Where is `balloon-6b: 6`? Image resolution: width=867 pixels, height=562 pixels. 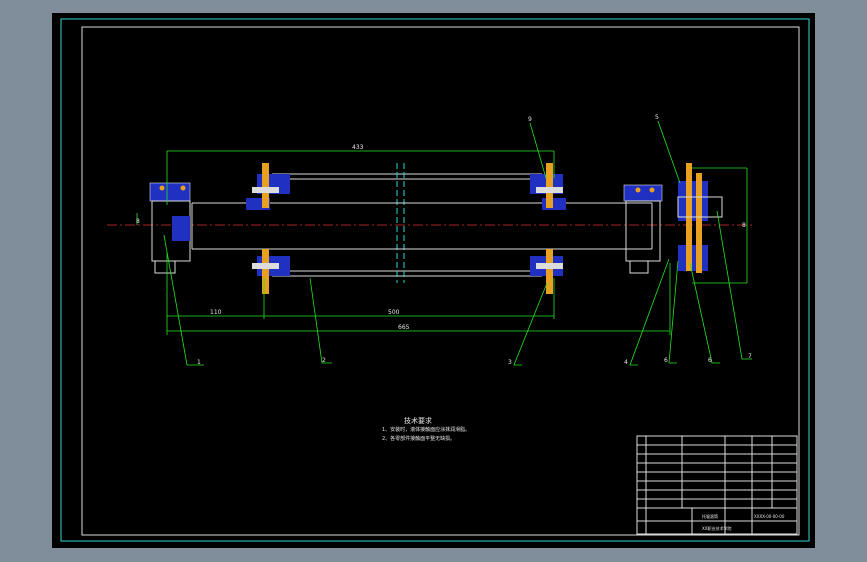
balloon-6b: 6 is located at coordinates (710, 360).